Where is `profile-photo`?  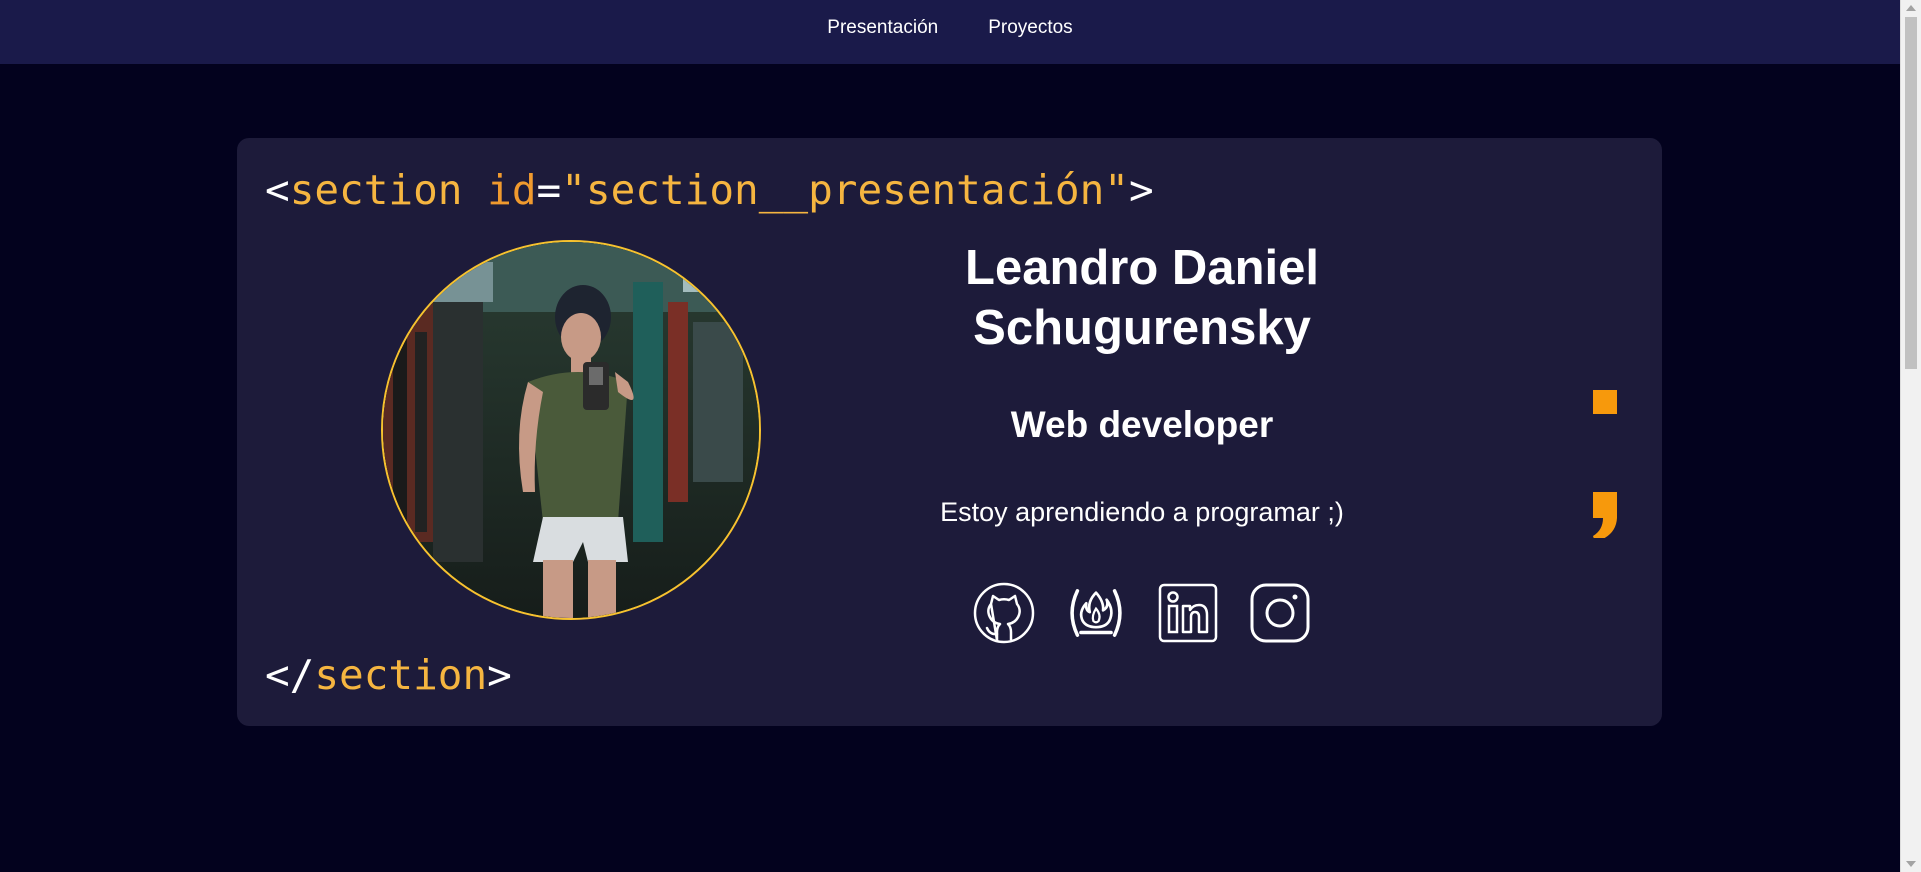
profile-photo is located at coordinates (571, 430).